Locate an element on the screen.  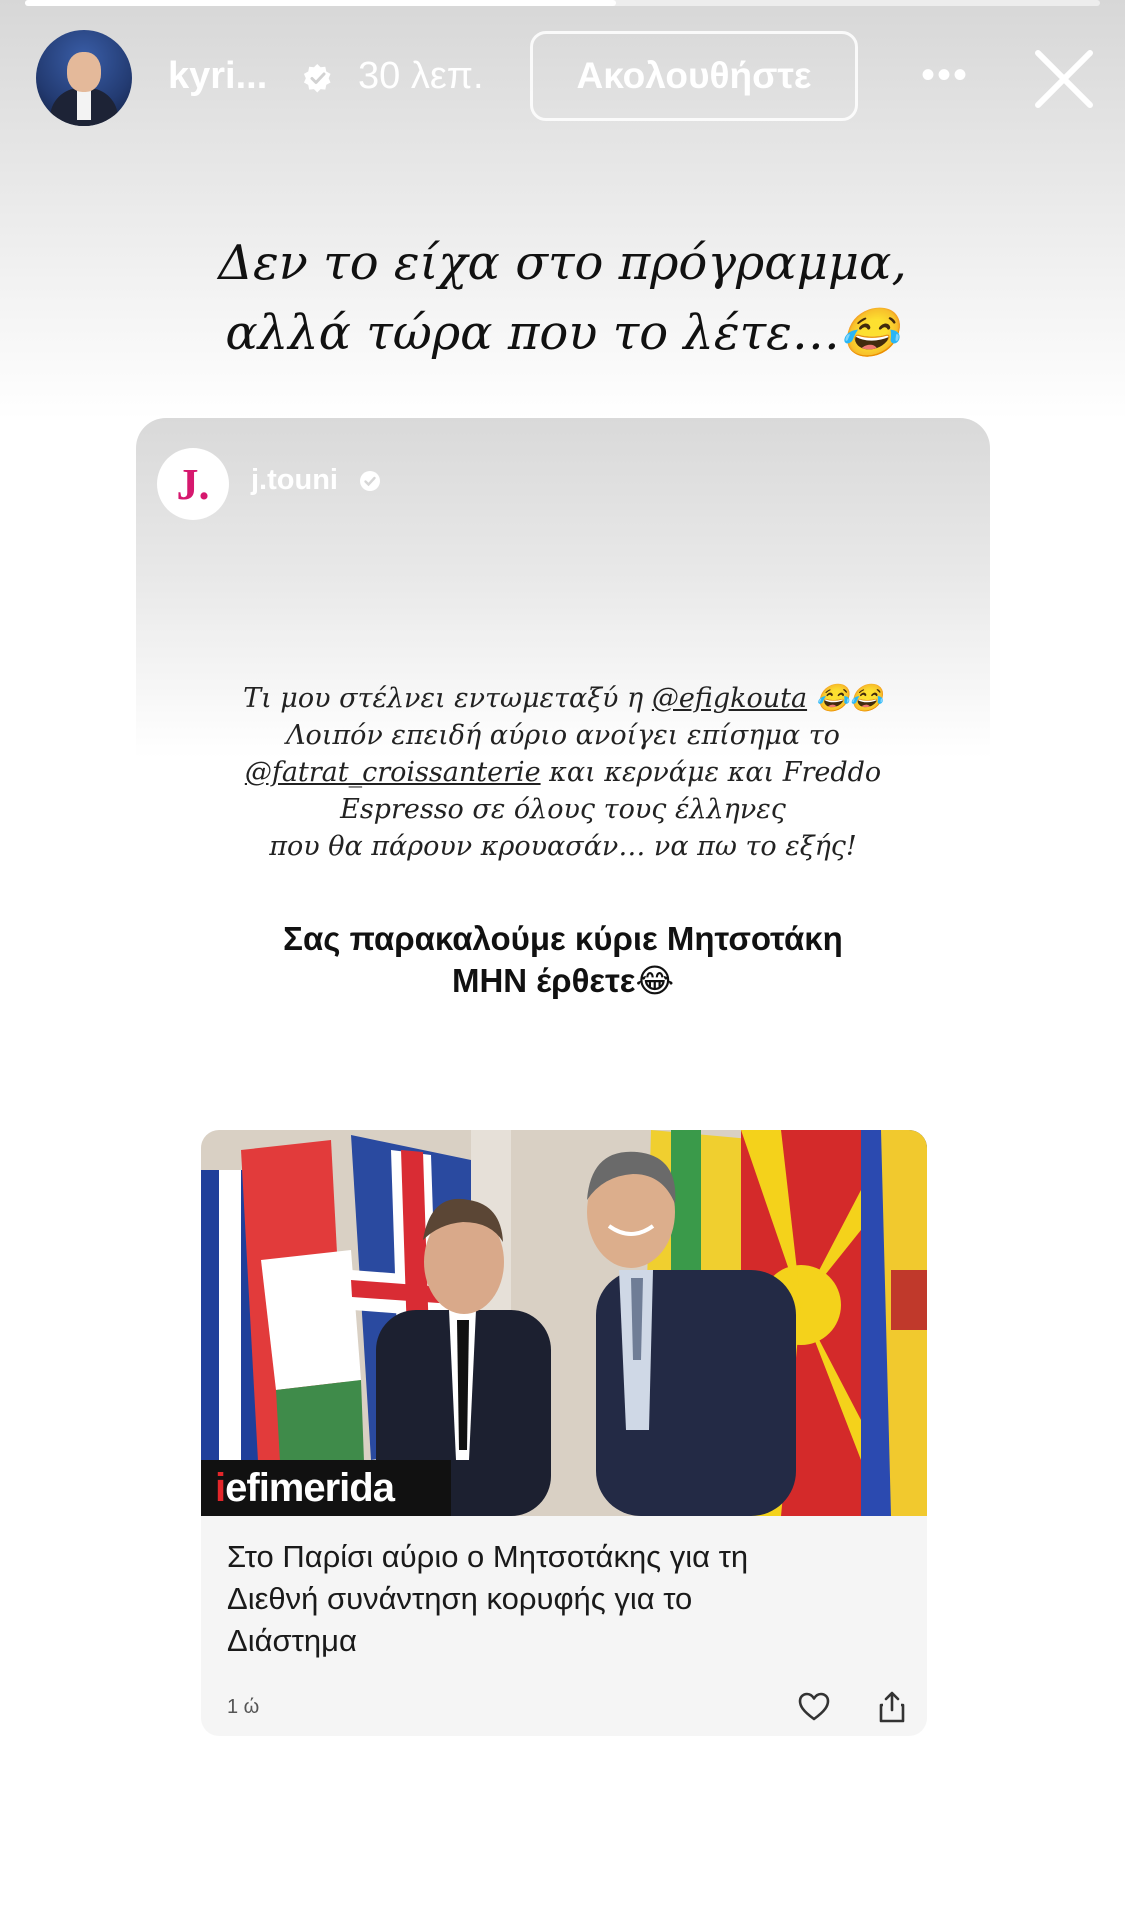
avatar is located at coordinates (84, 78).